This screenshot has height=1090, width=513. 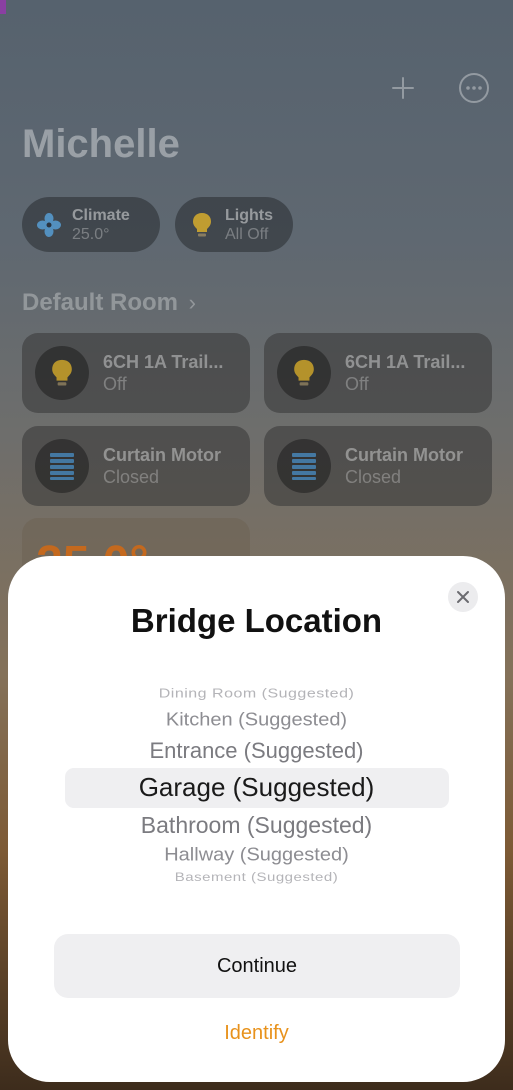 I want to click on add-button, so click(x=403, y=88).